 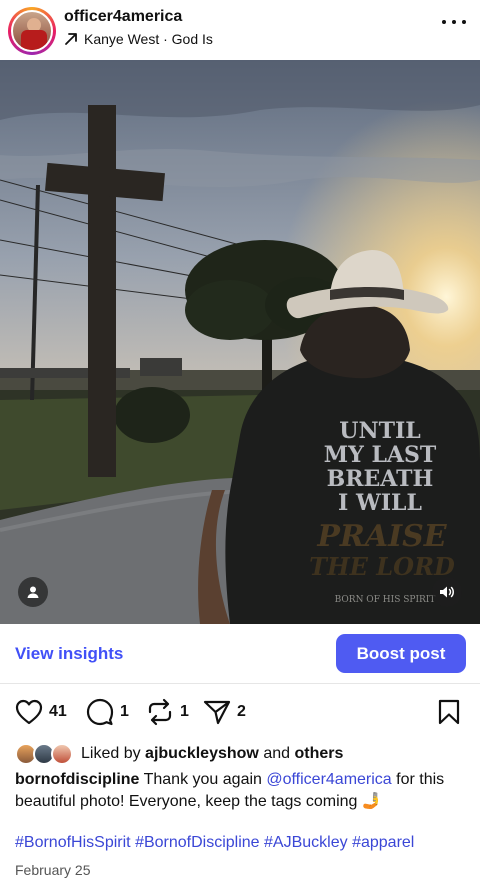 I want to click on repost-icon, so click(x=160, y=712).